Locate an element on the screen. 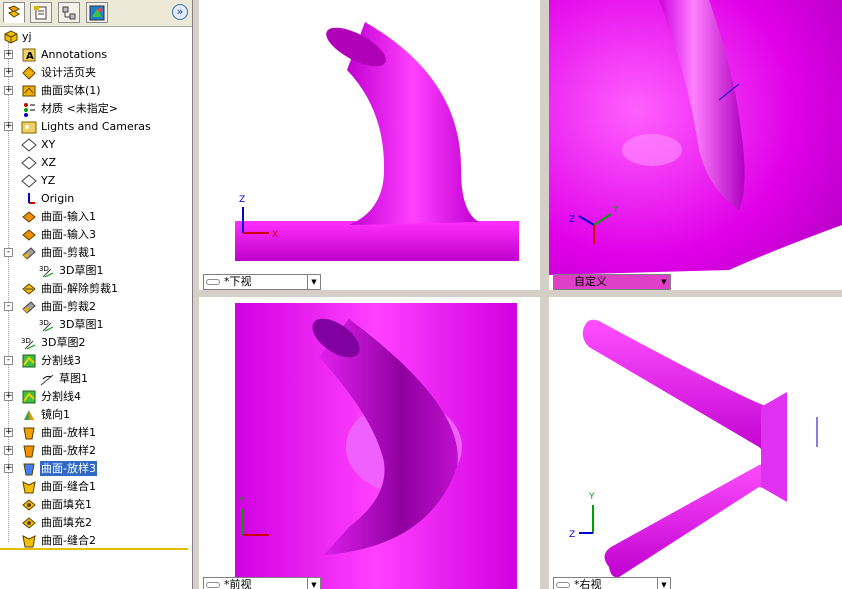  tree-item: 曲面-解除剪裁1 is located at coordinates (96, 289).